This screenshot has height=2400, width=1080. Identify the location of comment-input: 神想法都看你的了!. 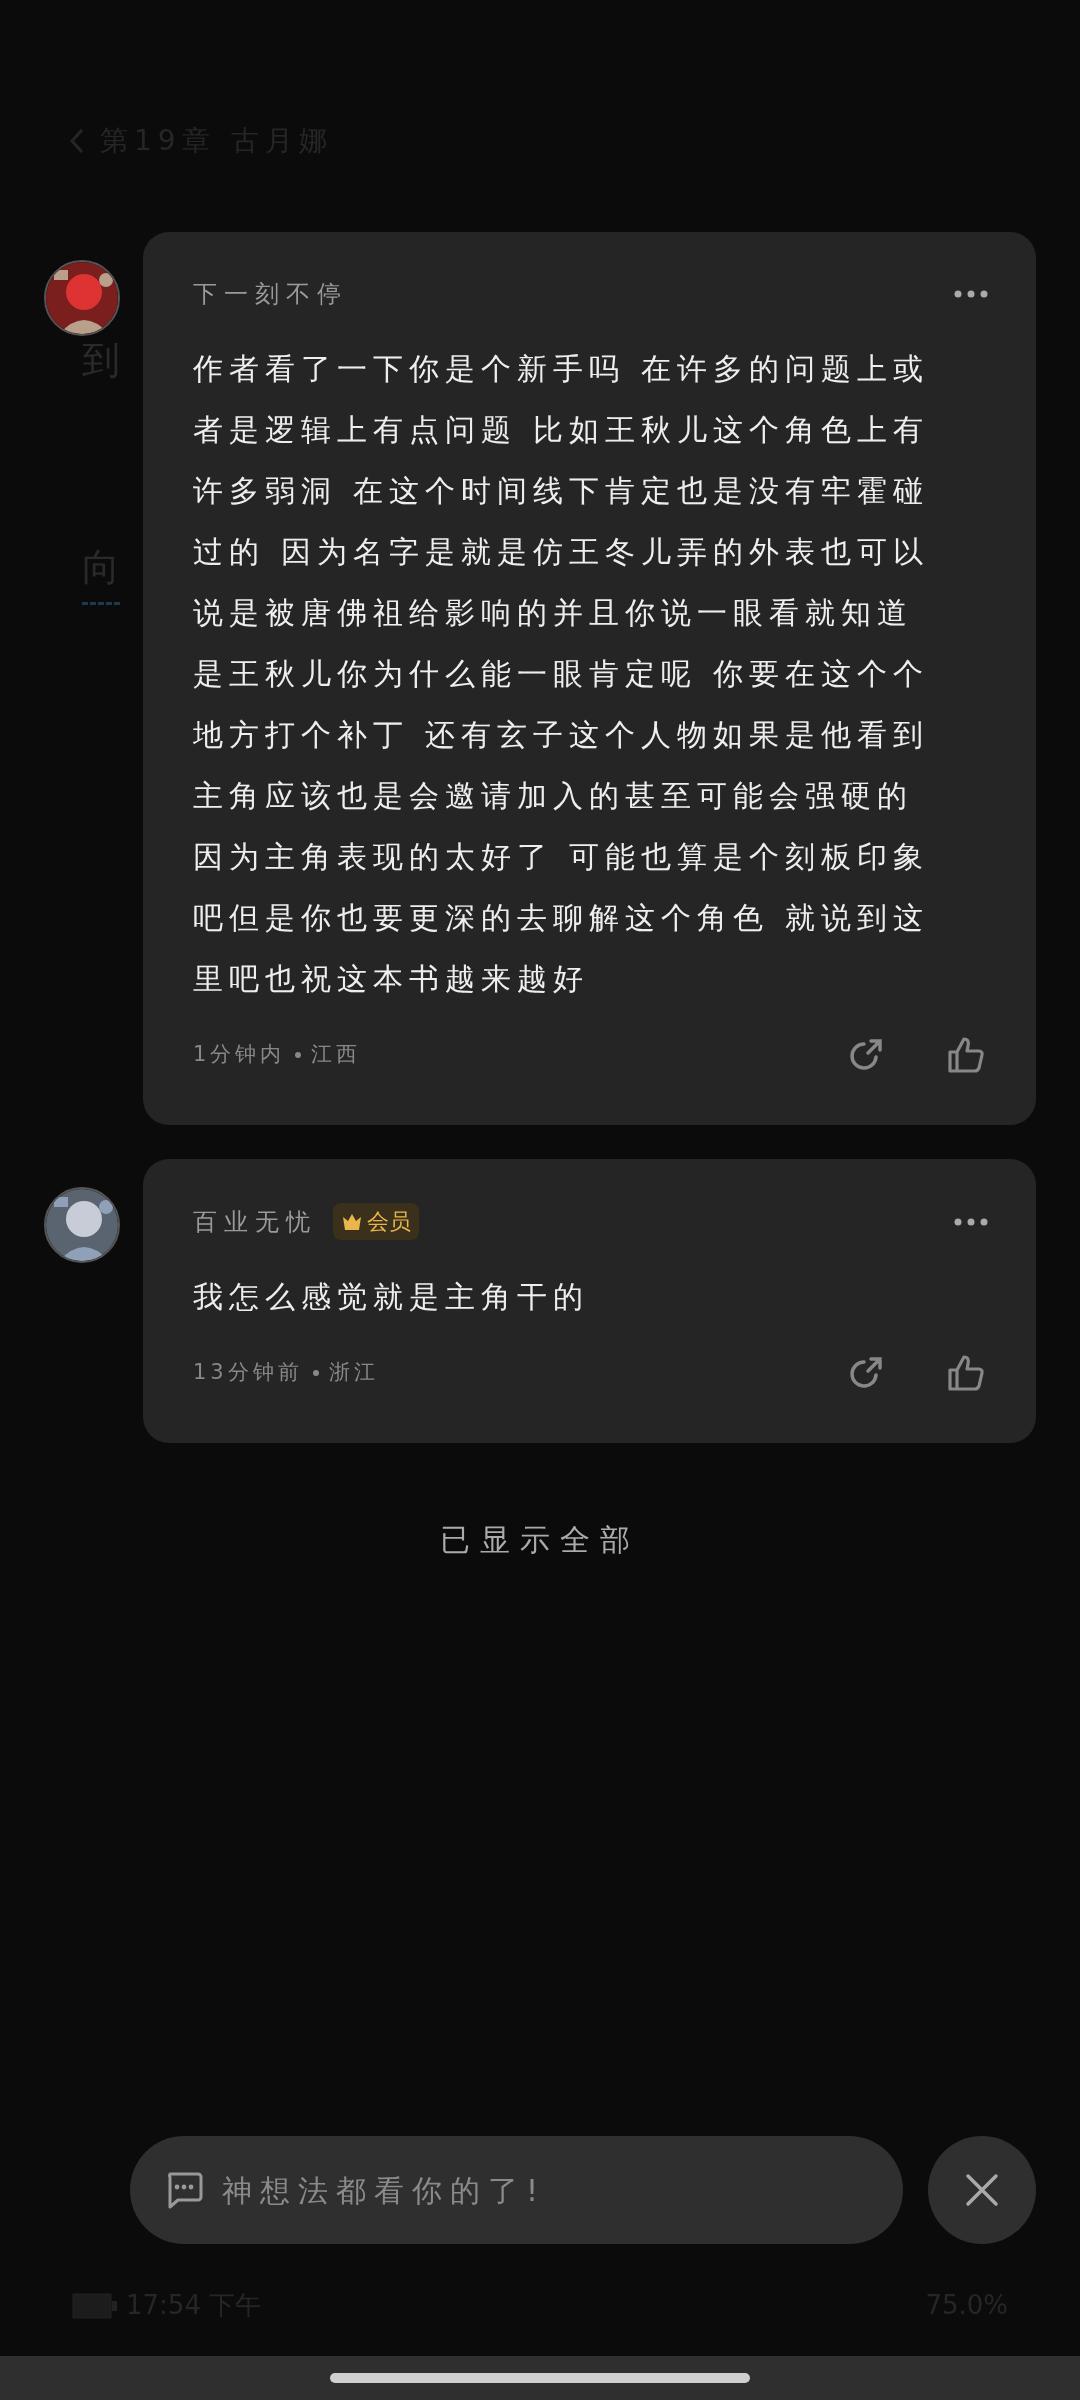
(561, 2190).